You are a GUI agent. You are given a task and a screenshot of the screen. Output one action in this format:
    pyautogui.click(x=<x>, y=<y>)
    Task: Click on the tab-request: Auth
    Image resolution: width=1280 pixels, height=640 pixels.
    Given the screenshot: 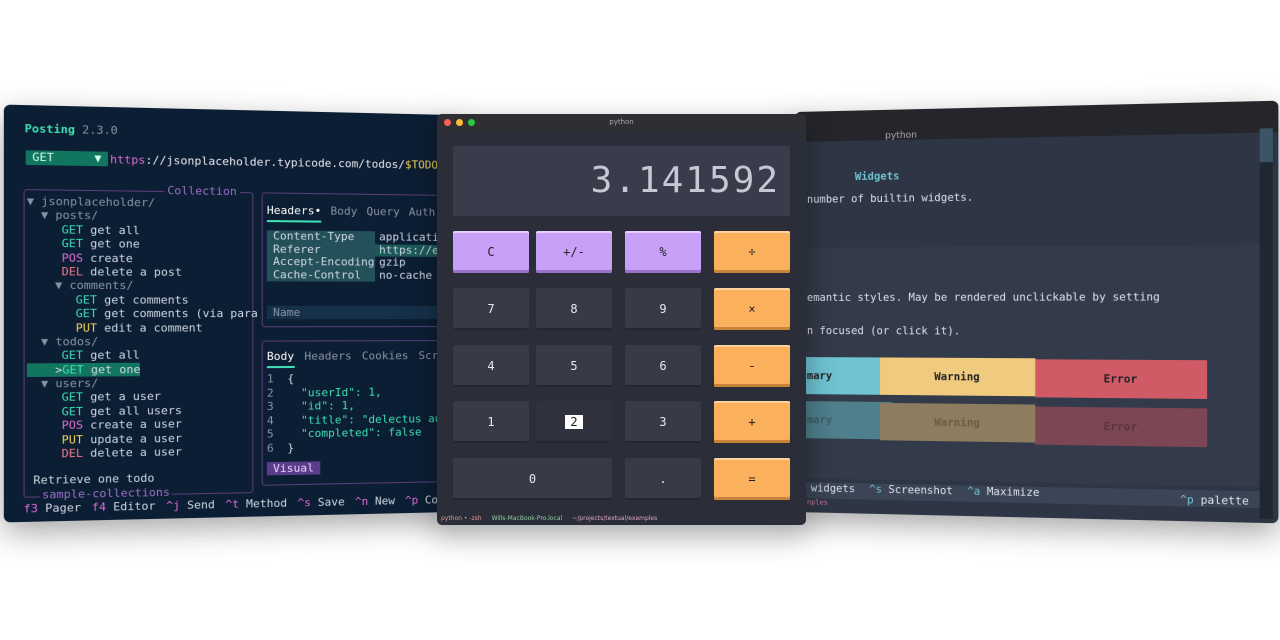 What is the action you would take?
    pyautogui.click(x=422, y=214)
    